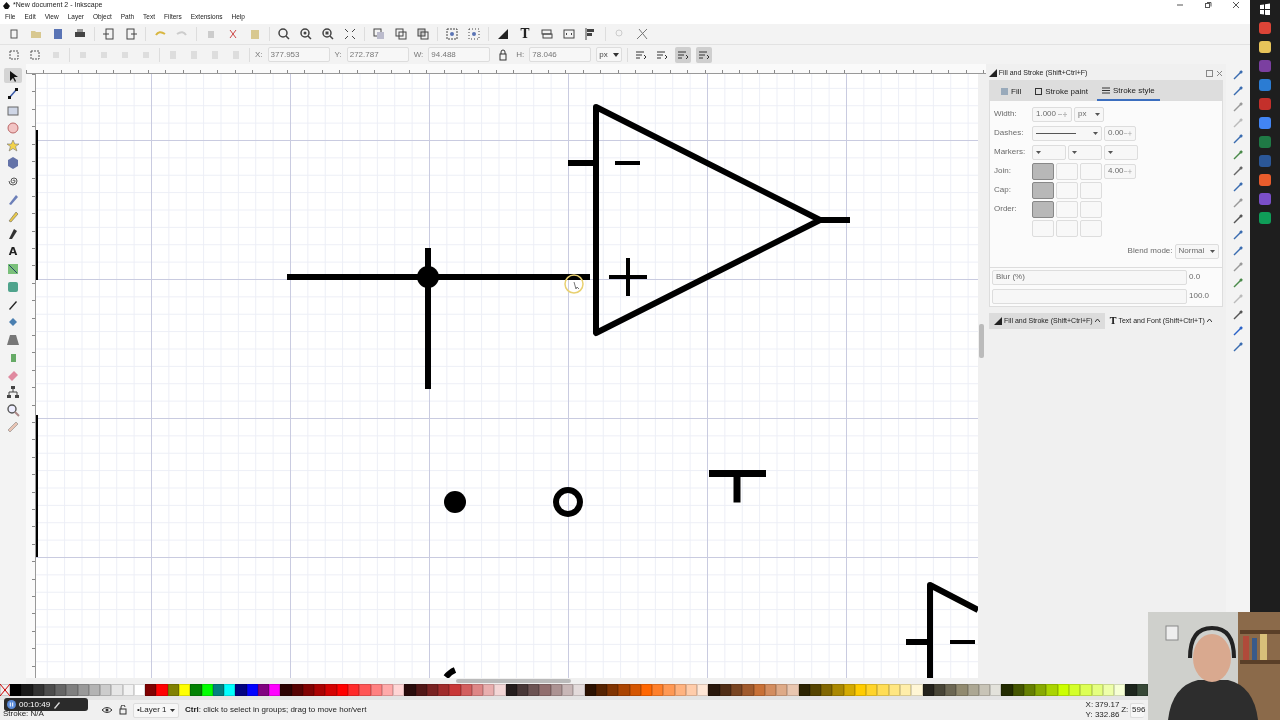  What do you see at coordinates (377, 54) in the screenshot?
I see `number-field: 272.787` at bounding box center [377, 54].